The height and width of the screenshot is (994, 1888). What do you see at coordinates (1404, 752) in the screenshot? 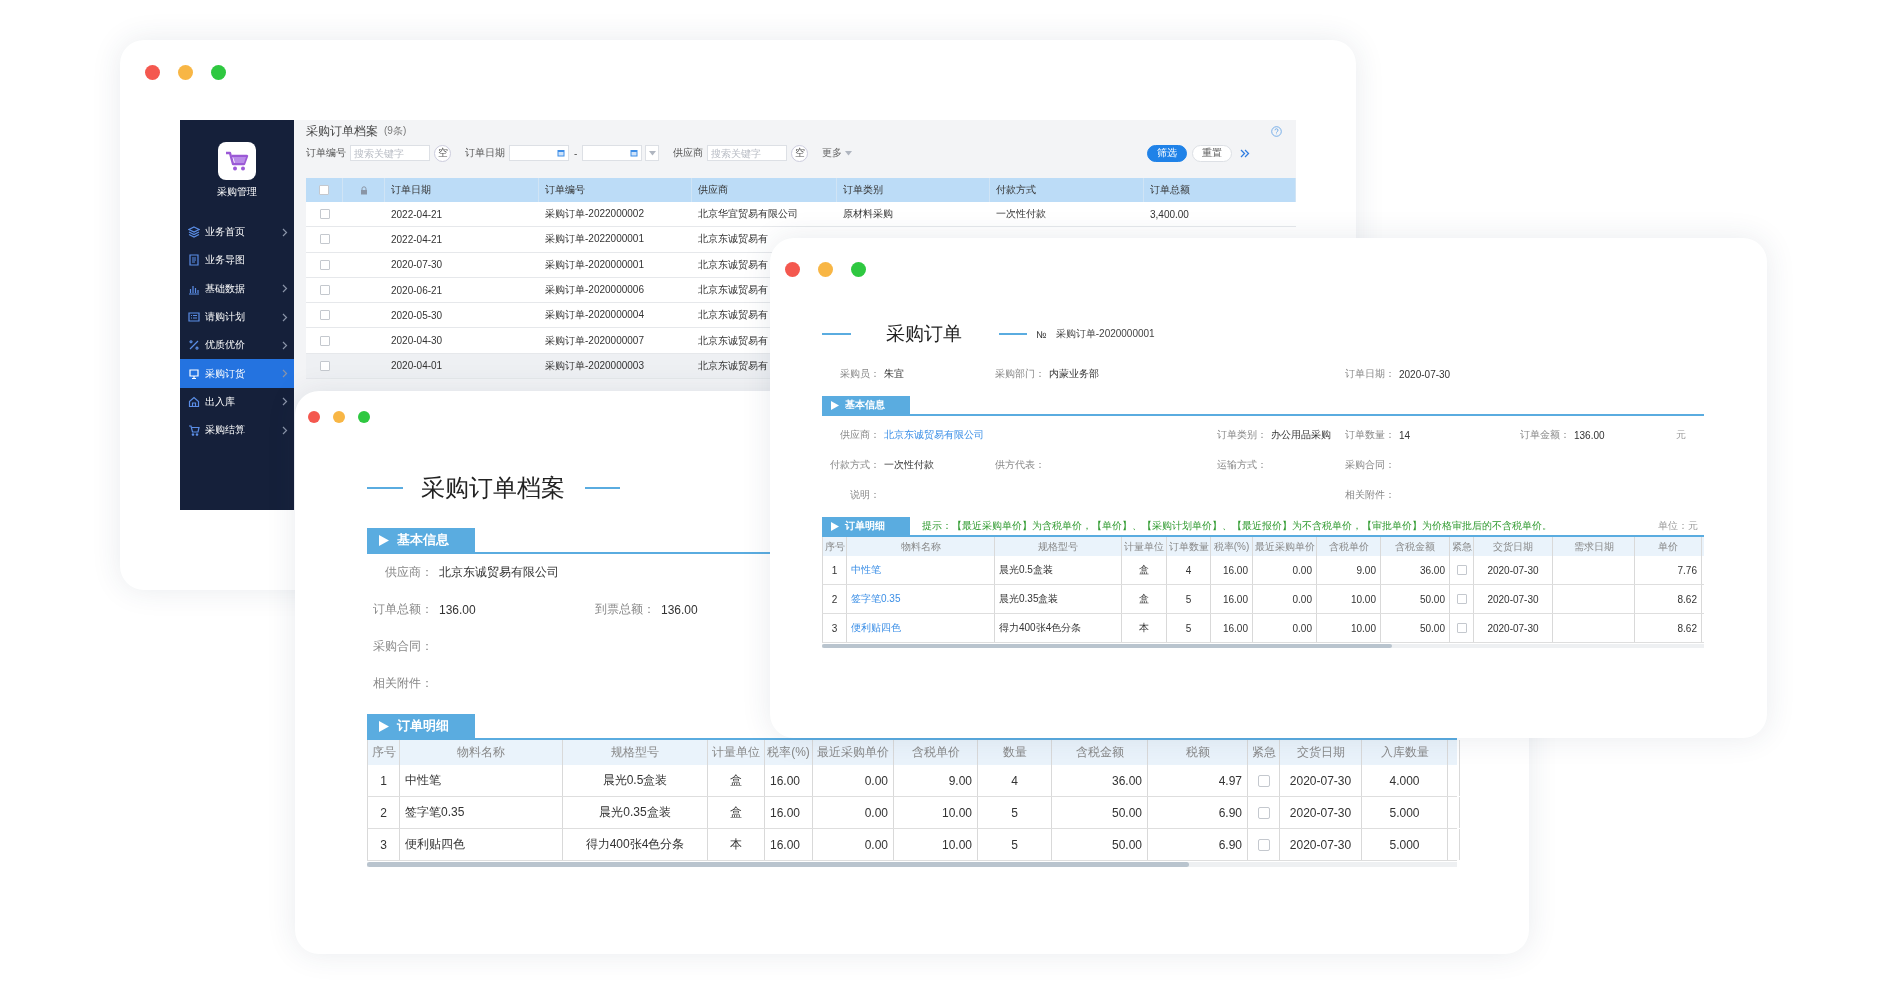
I see `column-header: 入库数量` at bounding box center [1404, 752].